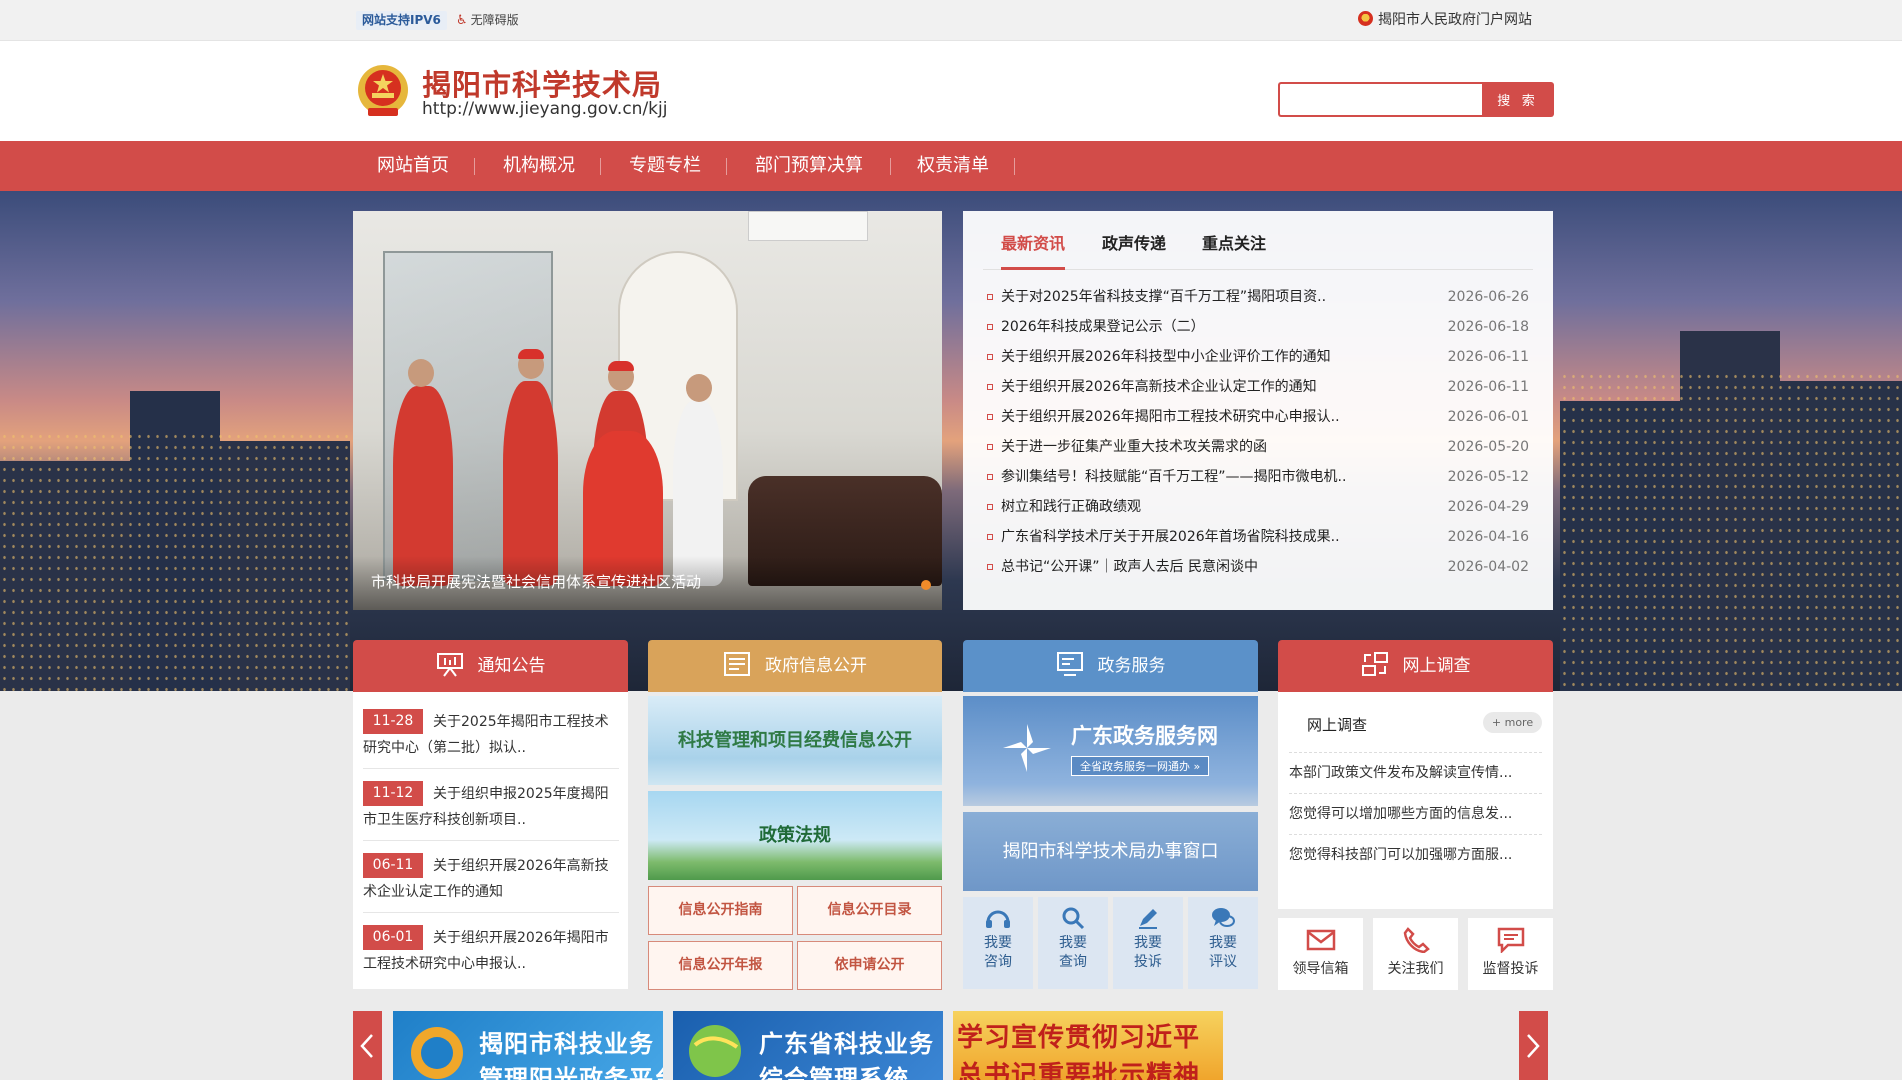 This screenshot has width=1902, height=1080. I want to click on project-funding-banner: 科技管理和项目经费信息公开, so click(795, 740).